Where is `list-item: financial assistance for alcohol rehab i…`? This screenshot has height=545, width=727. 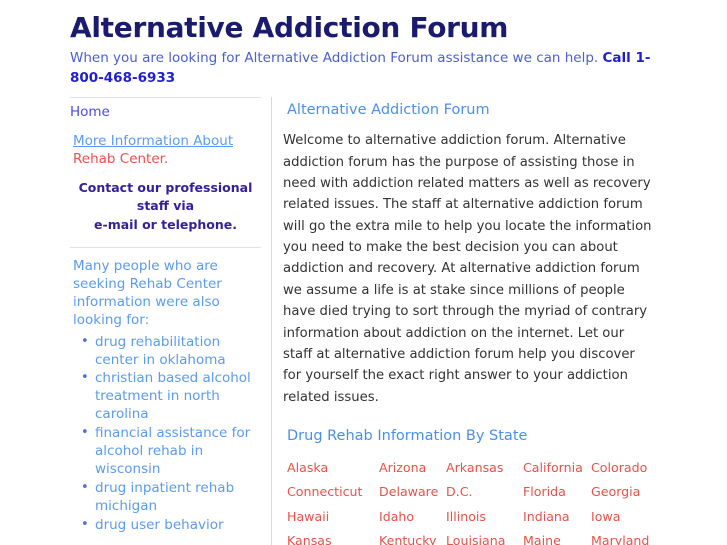 list-item: financial assistance for alcohol rehab i… is located at coordinates (167, 452).